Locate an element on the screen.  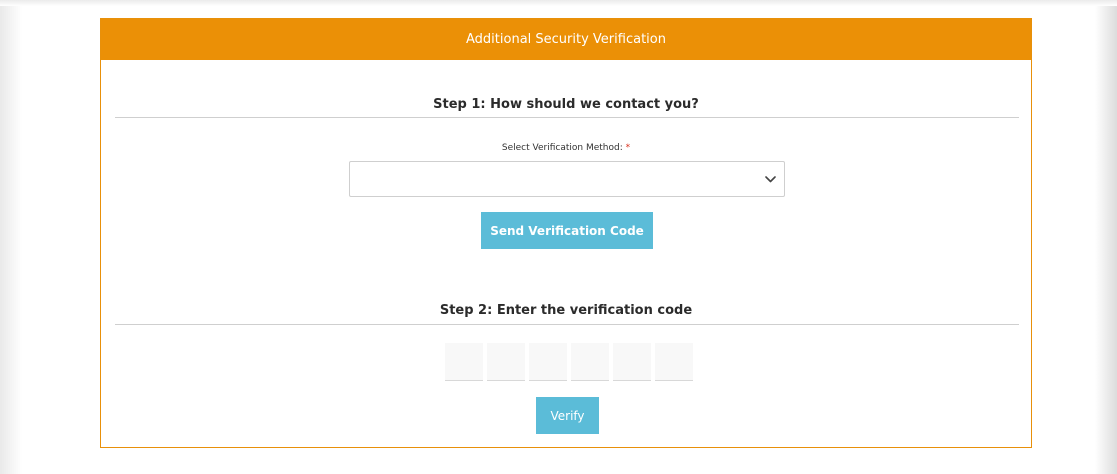
verification-code-inputs is located at coordinates (569, 362).